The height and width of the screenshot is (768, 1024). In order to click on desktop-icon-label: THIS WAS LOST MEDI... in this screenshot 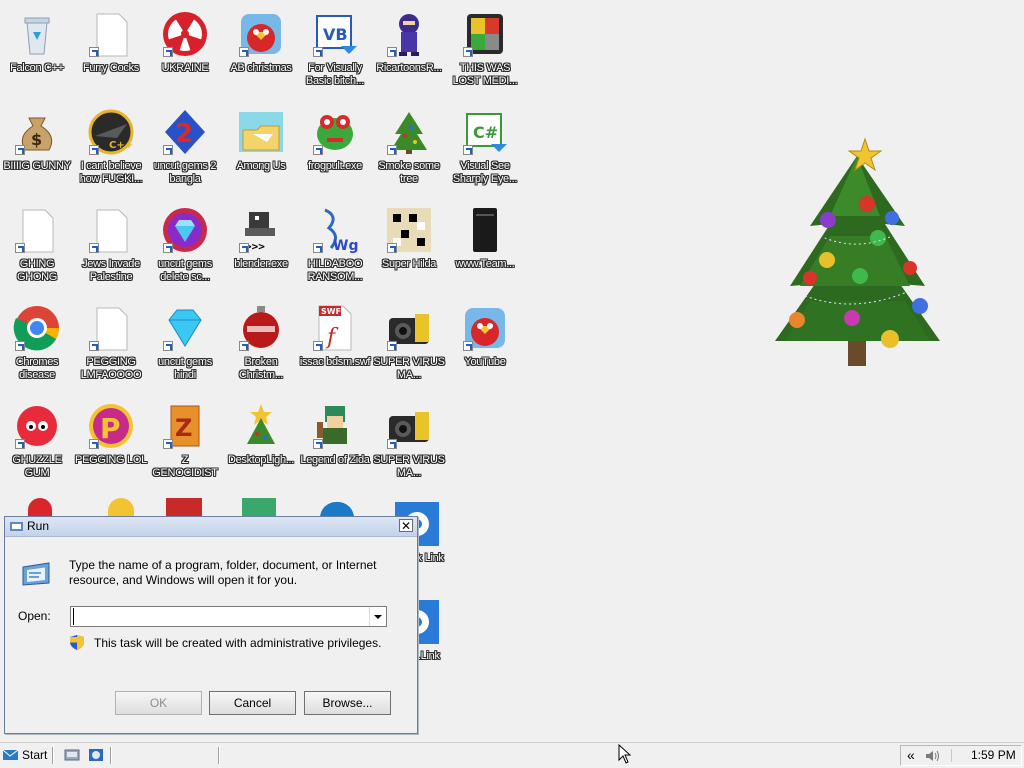, I will do `click(485, 74)`.